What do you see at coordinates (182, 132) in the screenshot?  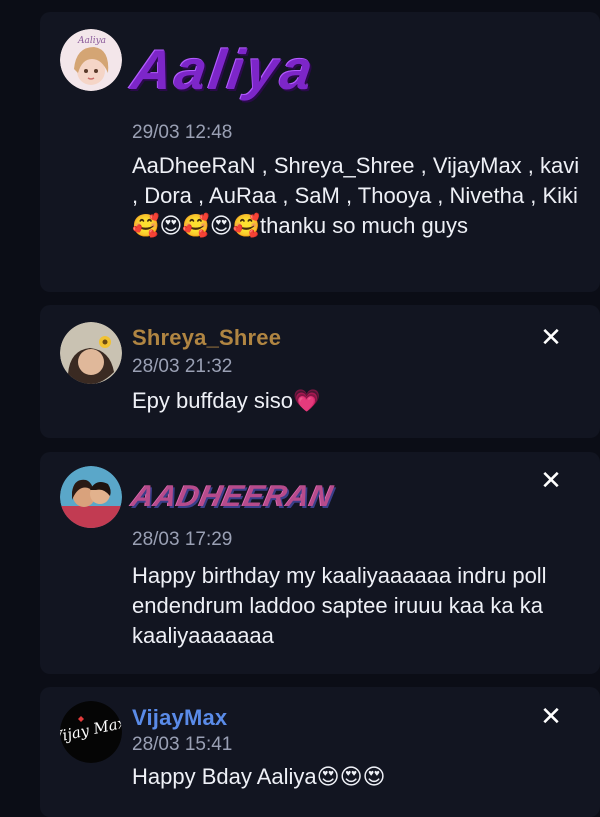 I see `comment-timestamp: 29/03 12:48` at bounding box center [182, 132].